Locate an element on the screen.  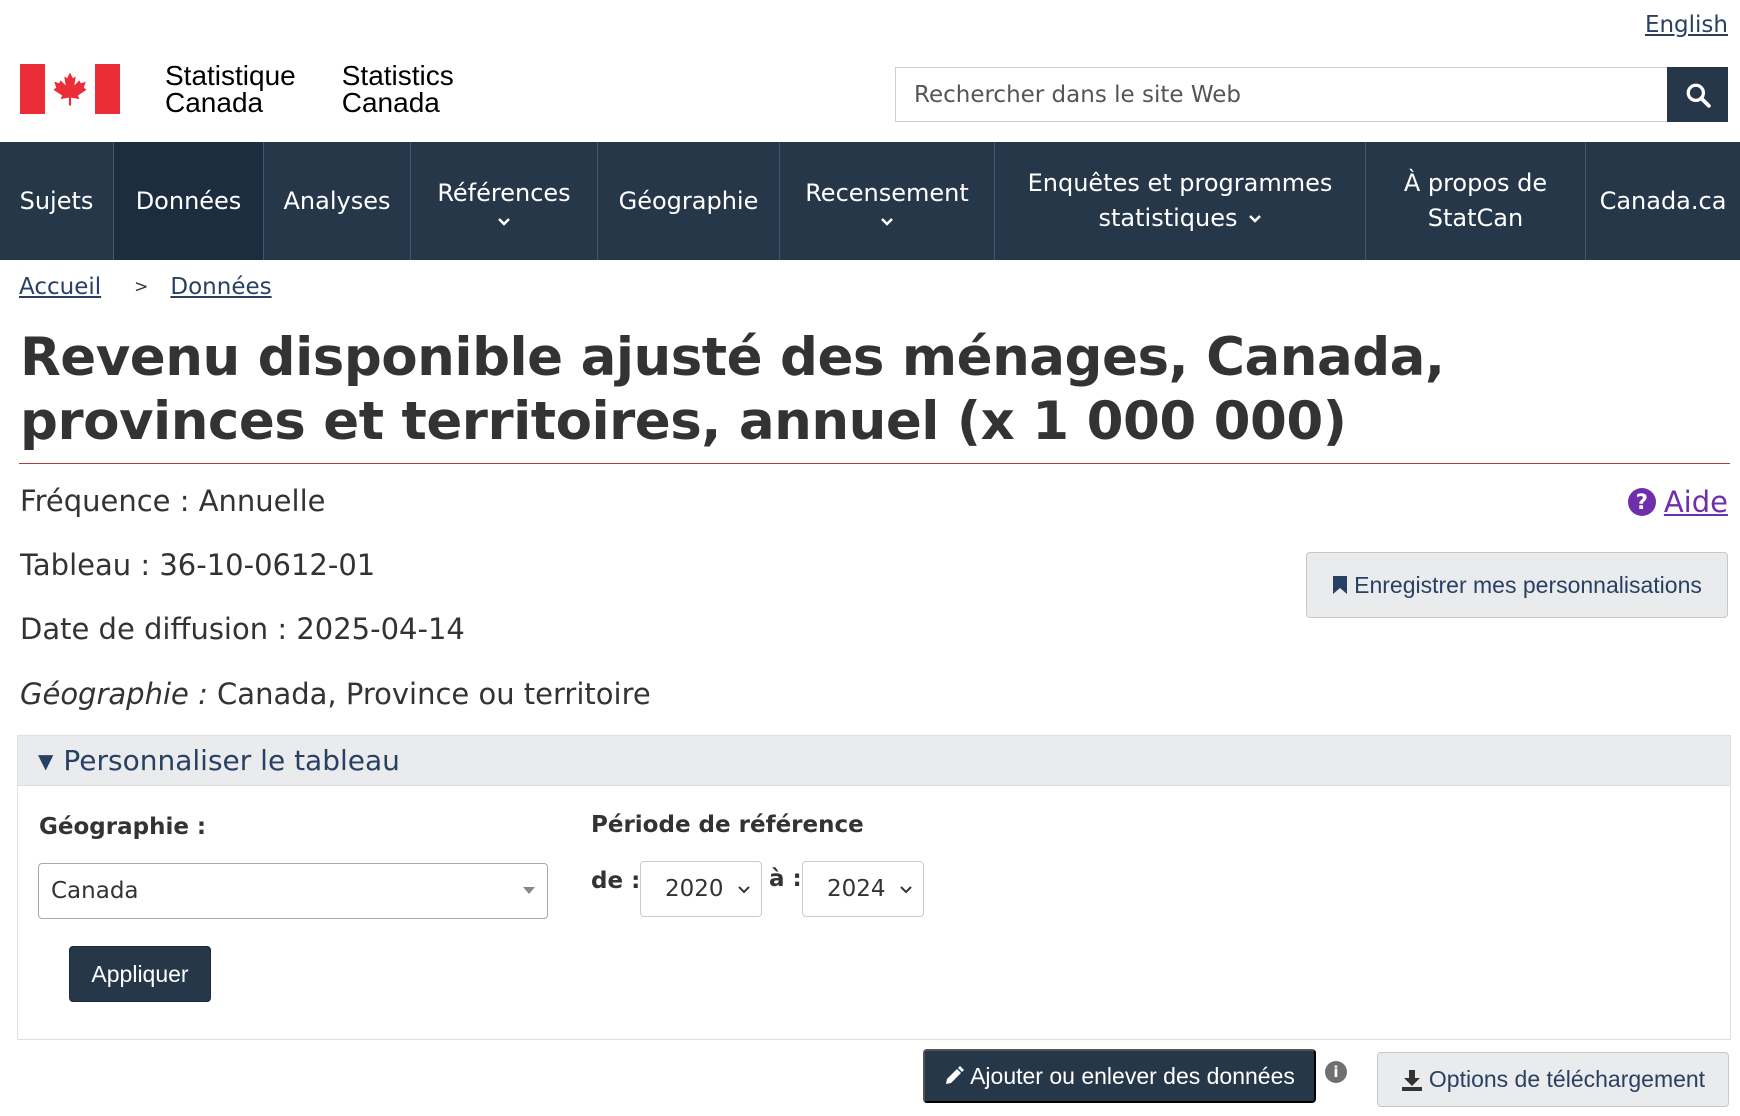
nav-item-references: Références is located at coordinates (504, 201).